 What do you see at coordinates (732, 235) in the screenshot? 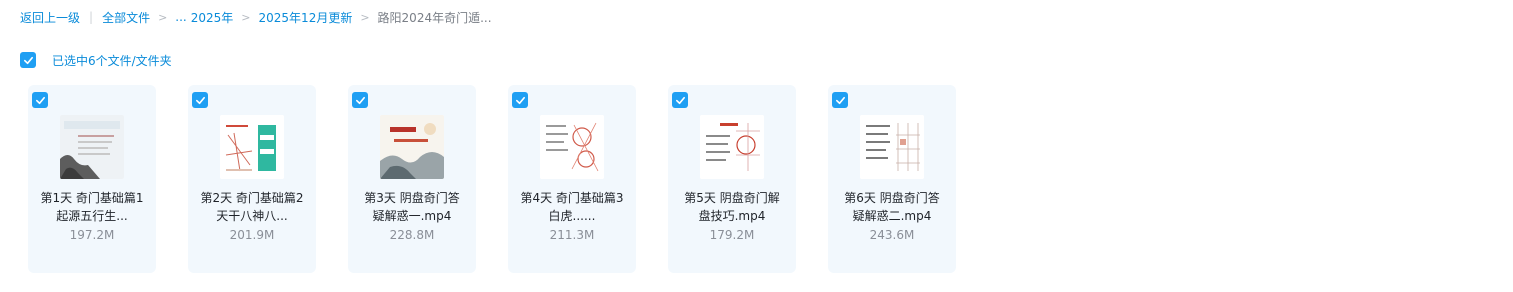
I see `file-size: 179.2M` at bounding box center [732, 235].